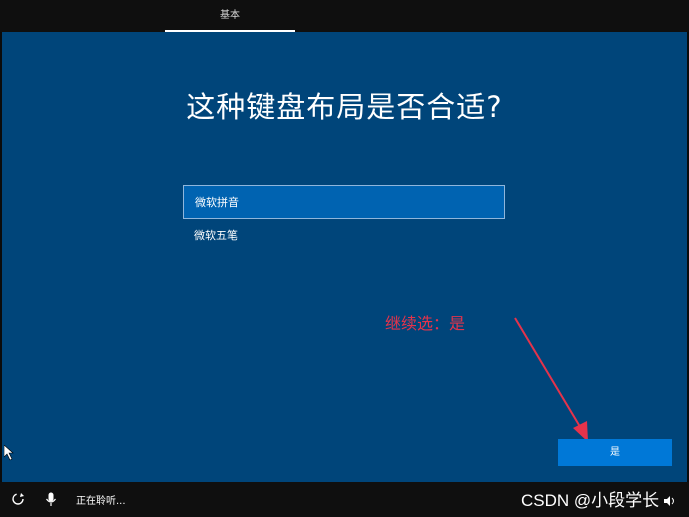 Image resolution: width=689 pixels, height=517 pixels. What do you see at coordinates (670, 501) in the screenshot?
I see `volume-icon` at bounding box center [670, 501].